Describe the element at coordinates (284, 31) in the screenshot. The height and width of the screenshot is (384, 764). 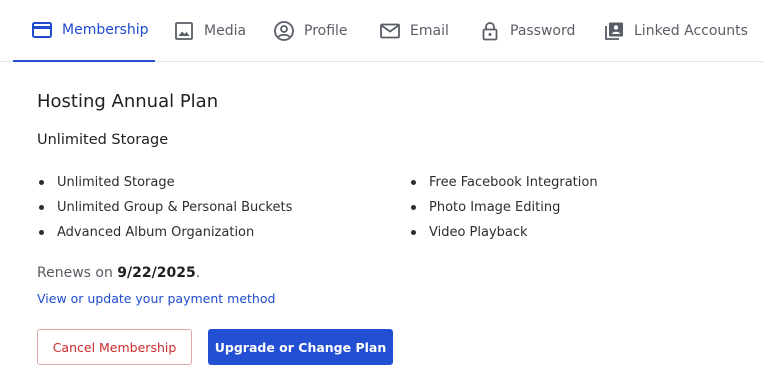
I see `user-circle-icon` at that location.